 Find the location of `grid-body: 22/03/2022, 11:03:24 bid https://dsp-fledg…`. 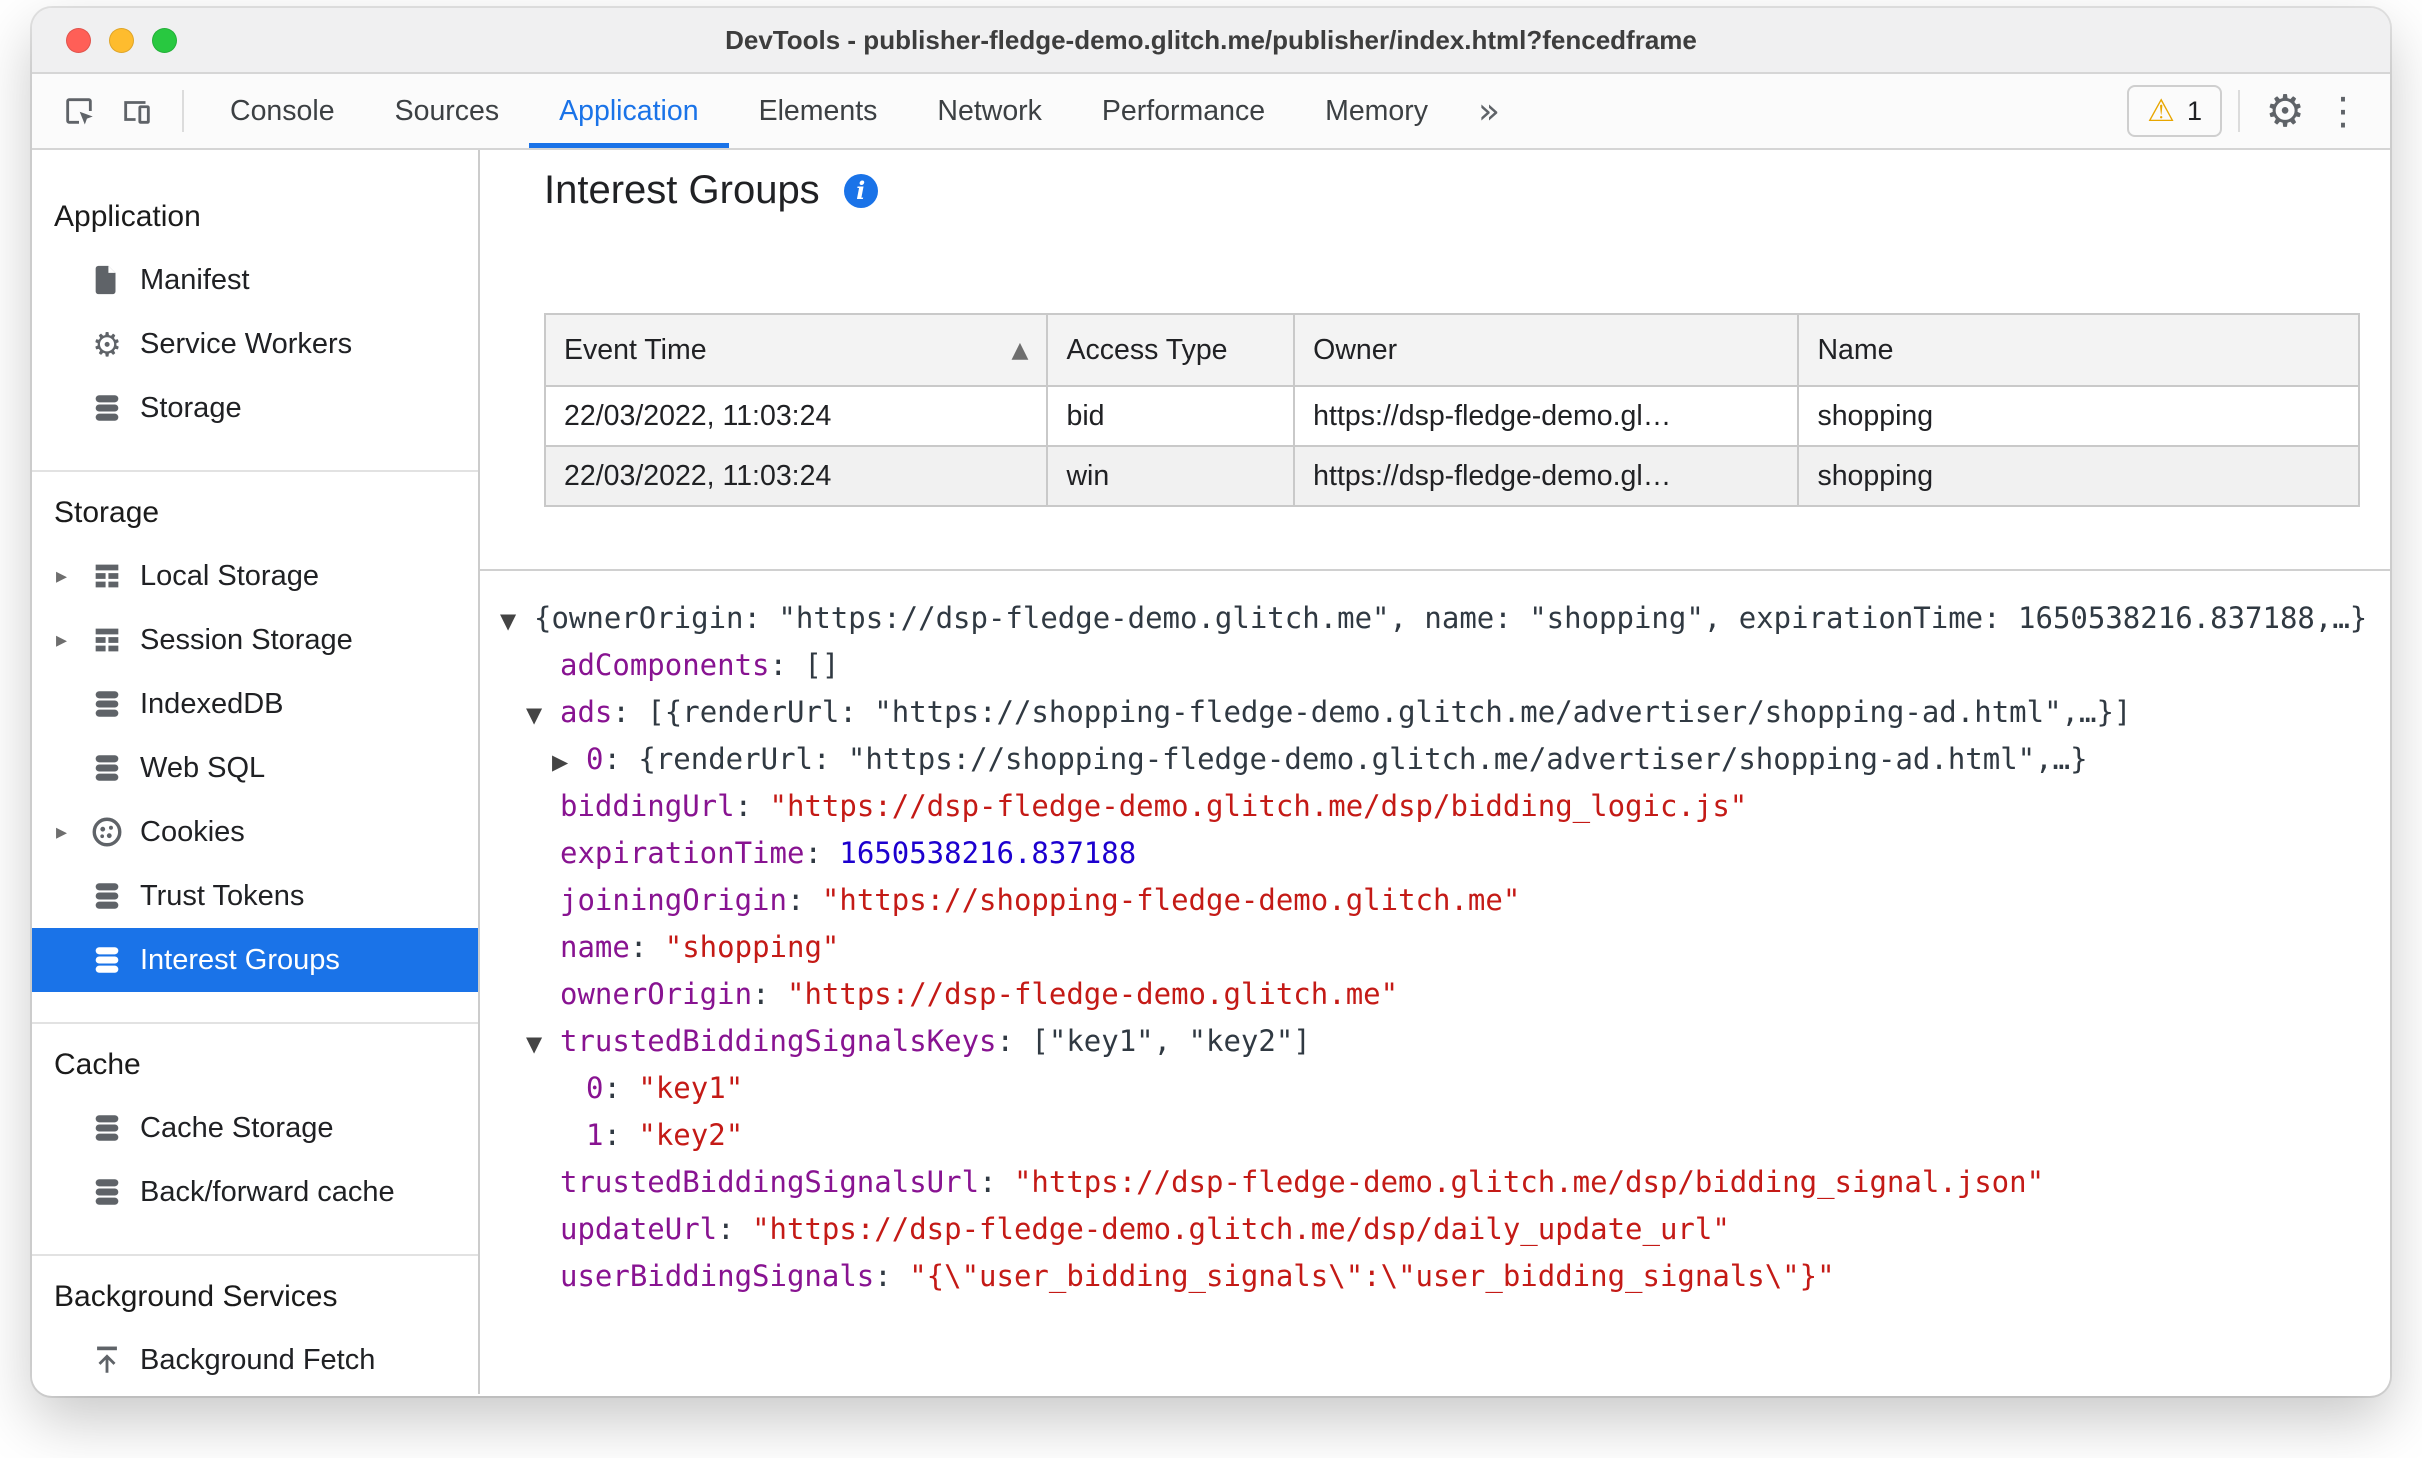

grid-body: 22/03/2022, 11:03:24 bid https://dsp-fledg… is located at coordinates (1451, 446).